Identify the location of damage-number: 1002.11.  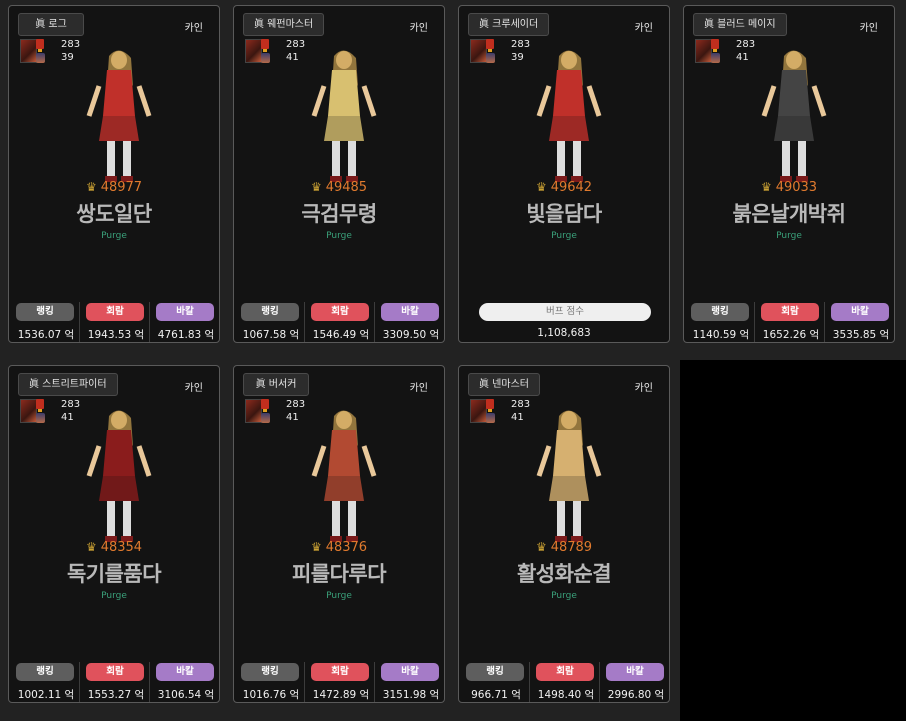
(39, 695).